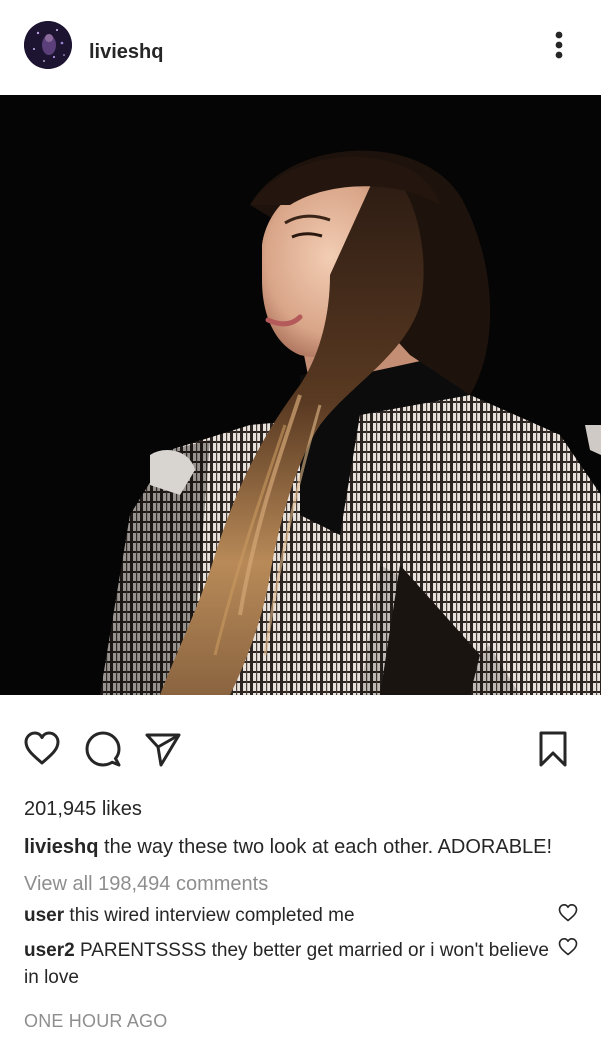 This screenshot has width=601, height=1059. I want to click on save-button, so click(553, 749).